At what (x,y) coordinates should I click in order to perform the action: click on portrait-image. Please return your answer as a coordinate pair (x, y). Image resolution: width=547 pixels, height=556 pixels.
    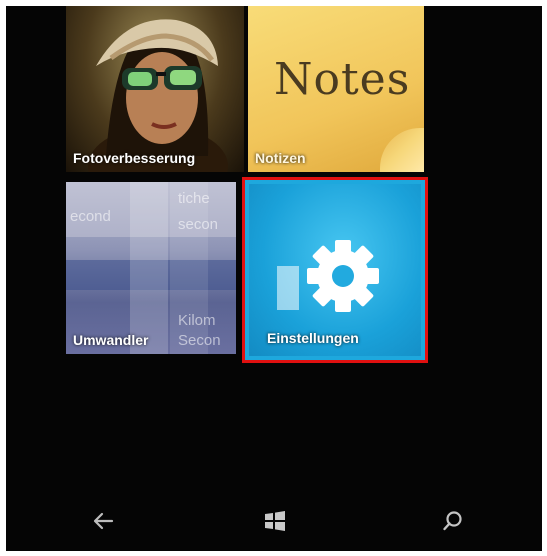
    Looking at the image, I should click on (158, 95).